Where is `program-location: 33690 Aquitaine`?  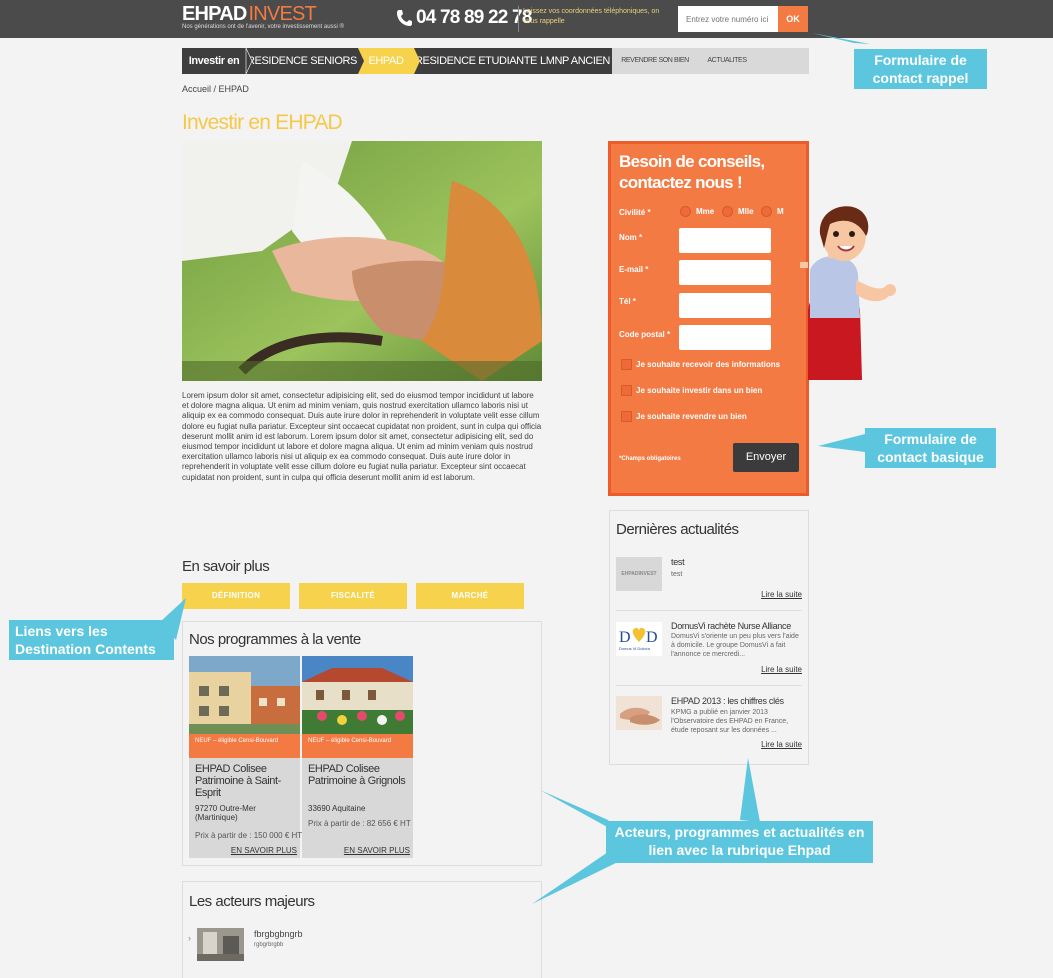
program-location: 33690 Aquitaine is located at coordinates (337, 808).